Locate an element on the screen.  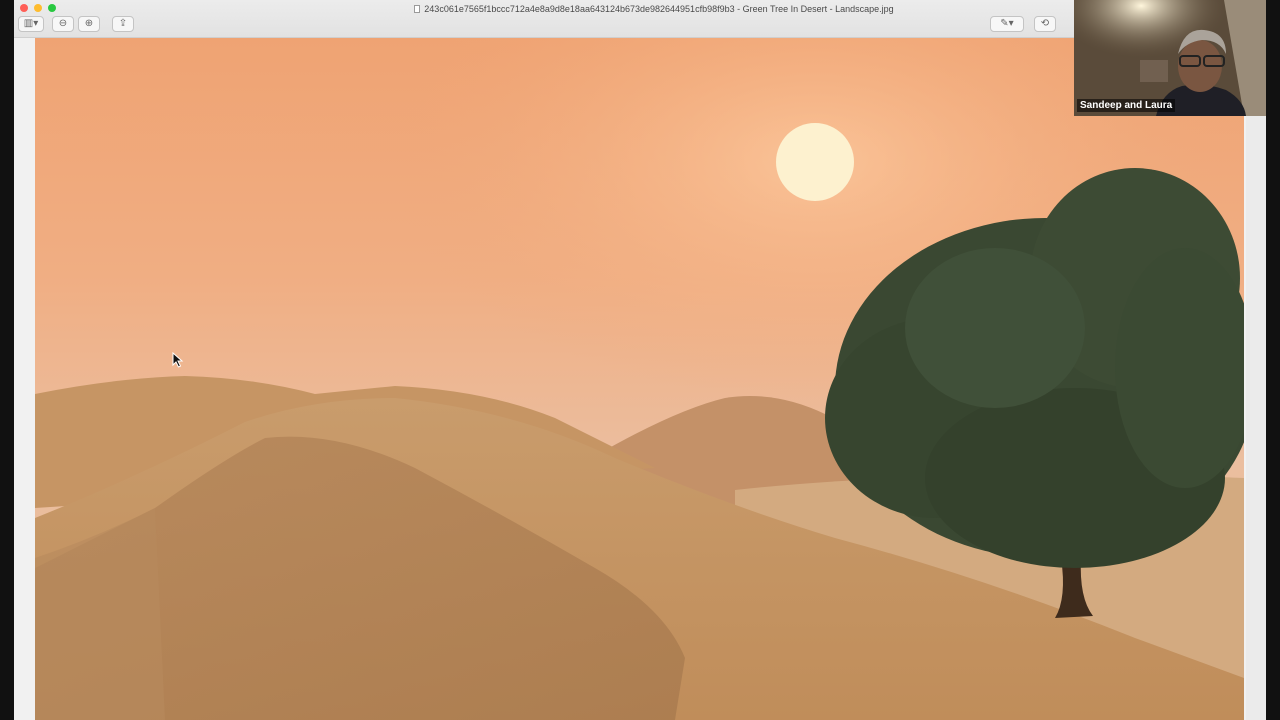
rotate-icon: ⟲ is located at coordinates (1045, 23).